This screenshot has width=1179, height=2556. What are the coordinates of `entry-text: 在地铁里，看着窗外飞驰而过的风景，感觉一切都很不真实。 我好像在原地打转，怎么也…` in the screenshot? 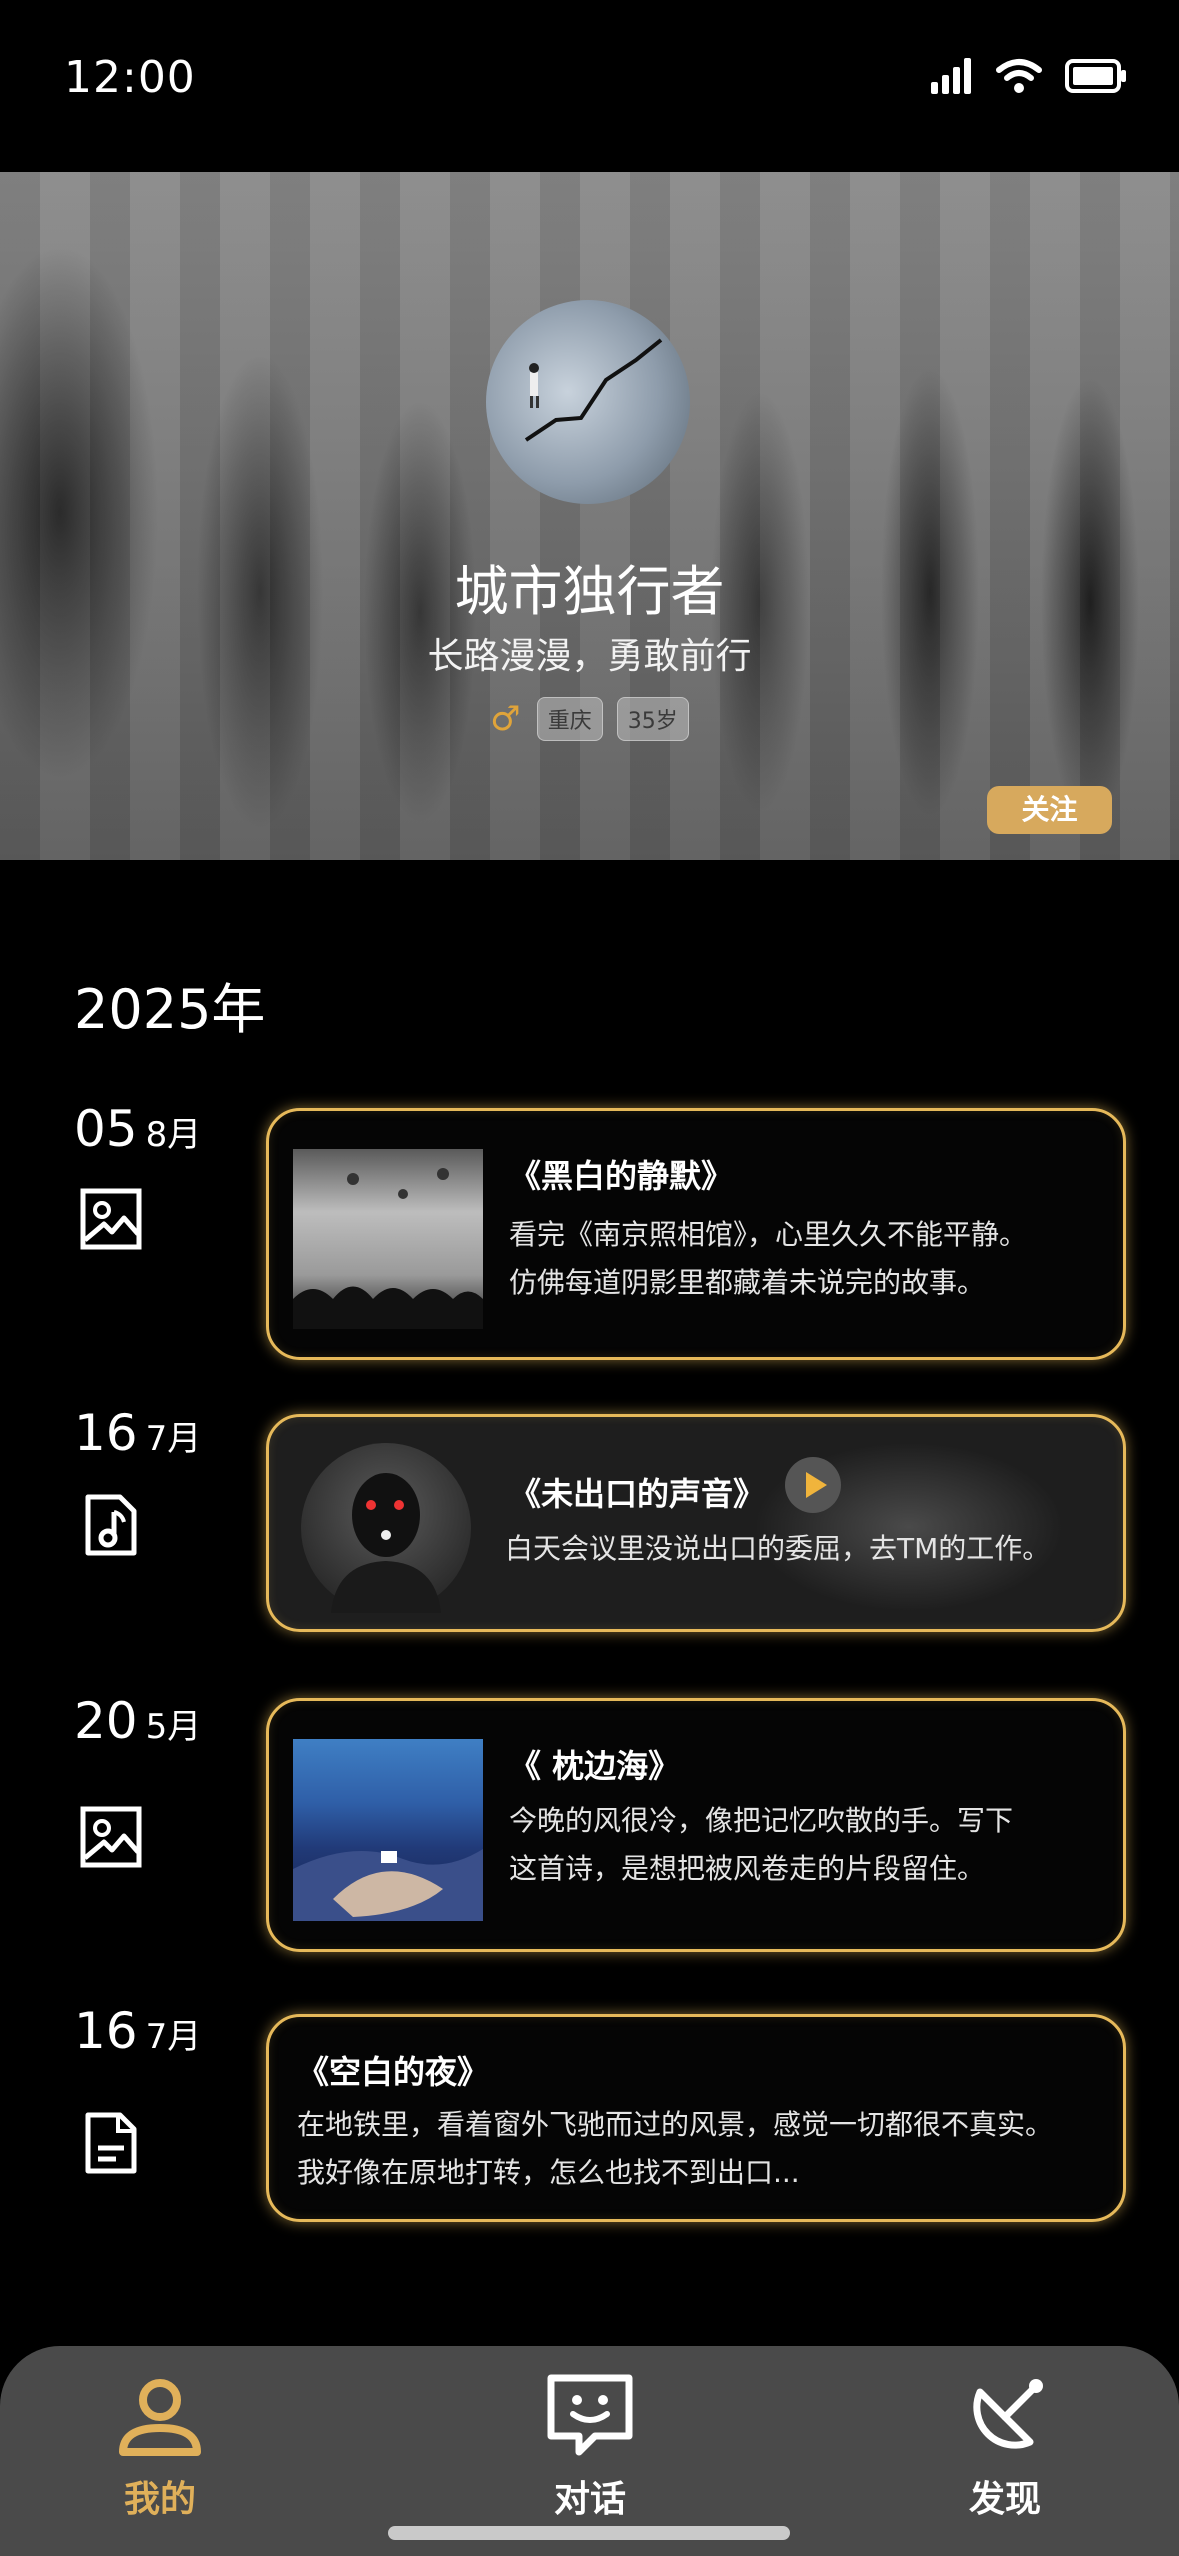 It's located at (675, 2149).